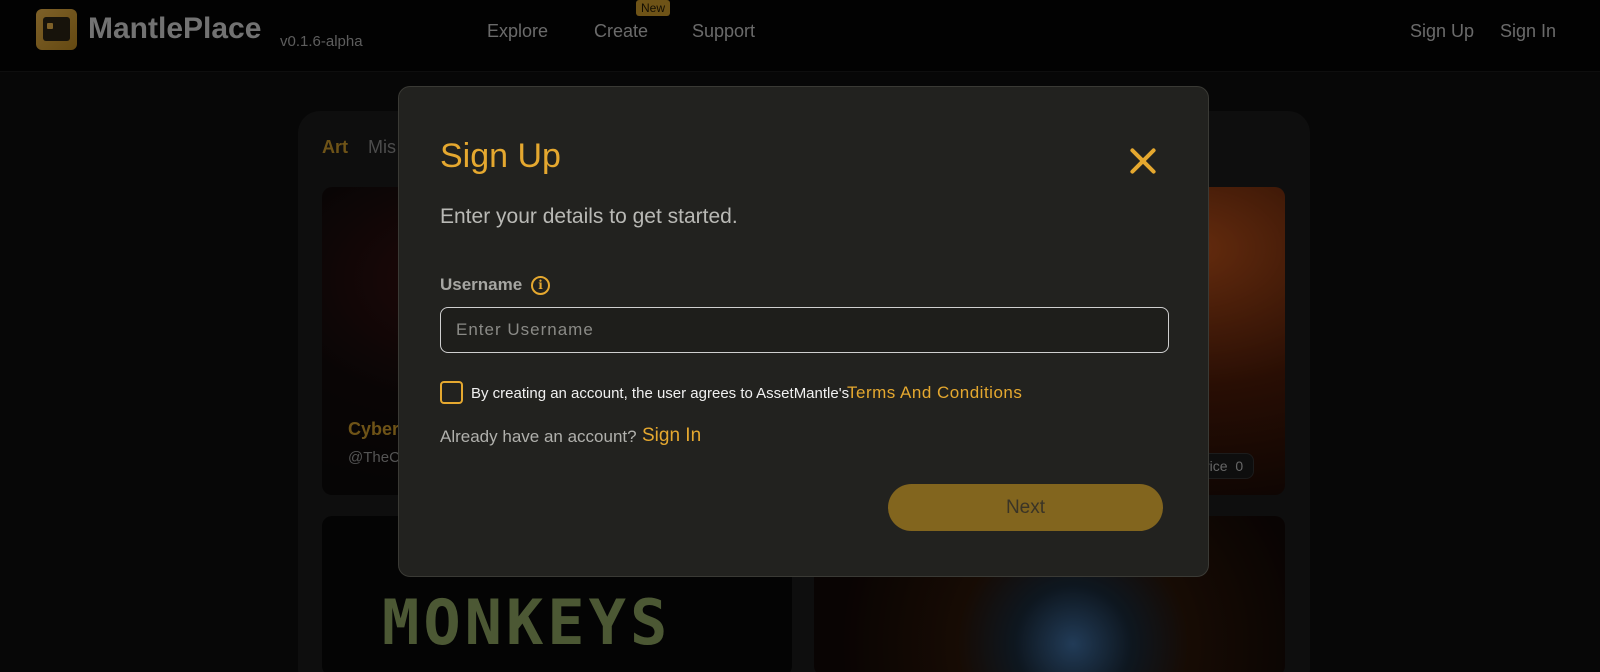 Image resolution: width=1600 pixels, height=672 pixels. What do you see at coordinates (540, 285) in the screenshot?
I see `info-icon: i` at bounding box center [540, 285].